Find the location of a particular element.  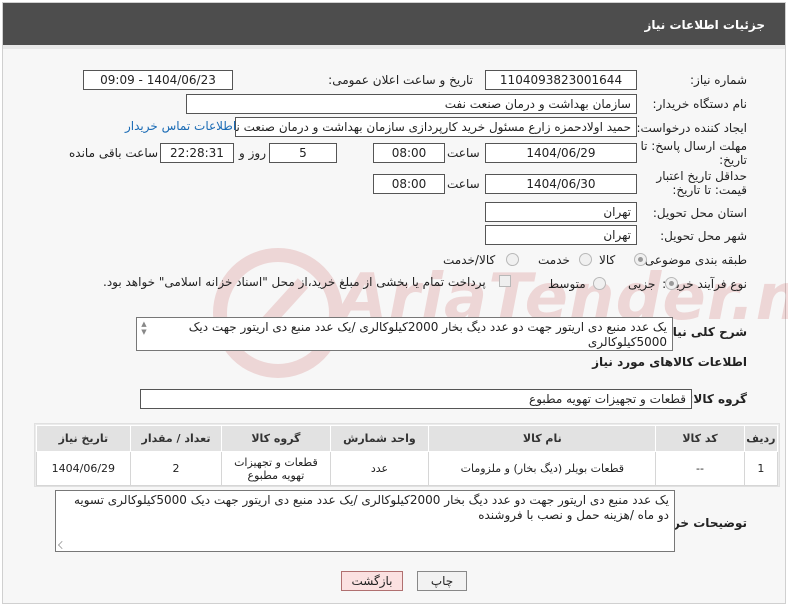

process-partial-radio is located at coordinates (671, 283).